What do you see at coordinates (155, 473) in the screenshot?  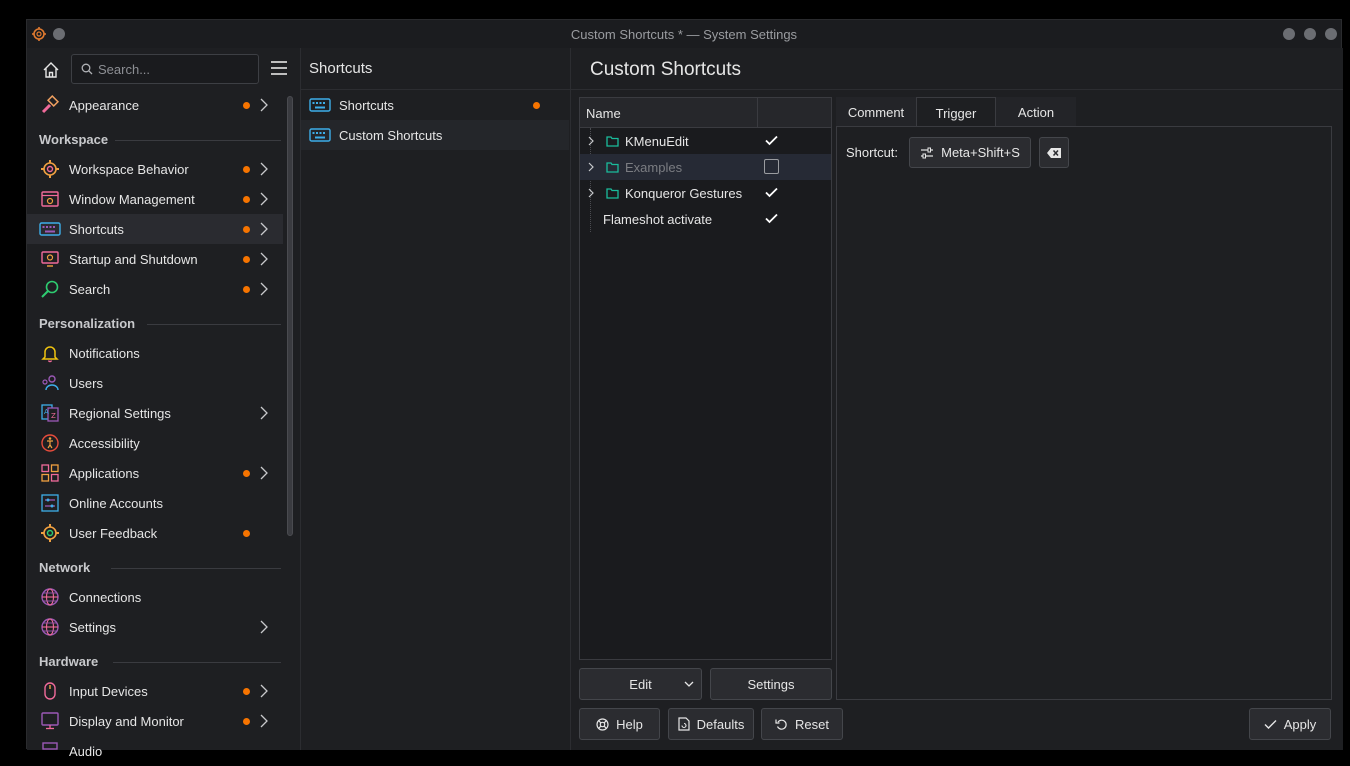 I see `sidebar-item-applications: Applications` at bounding box center [155, 473].